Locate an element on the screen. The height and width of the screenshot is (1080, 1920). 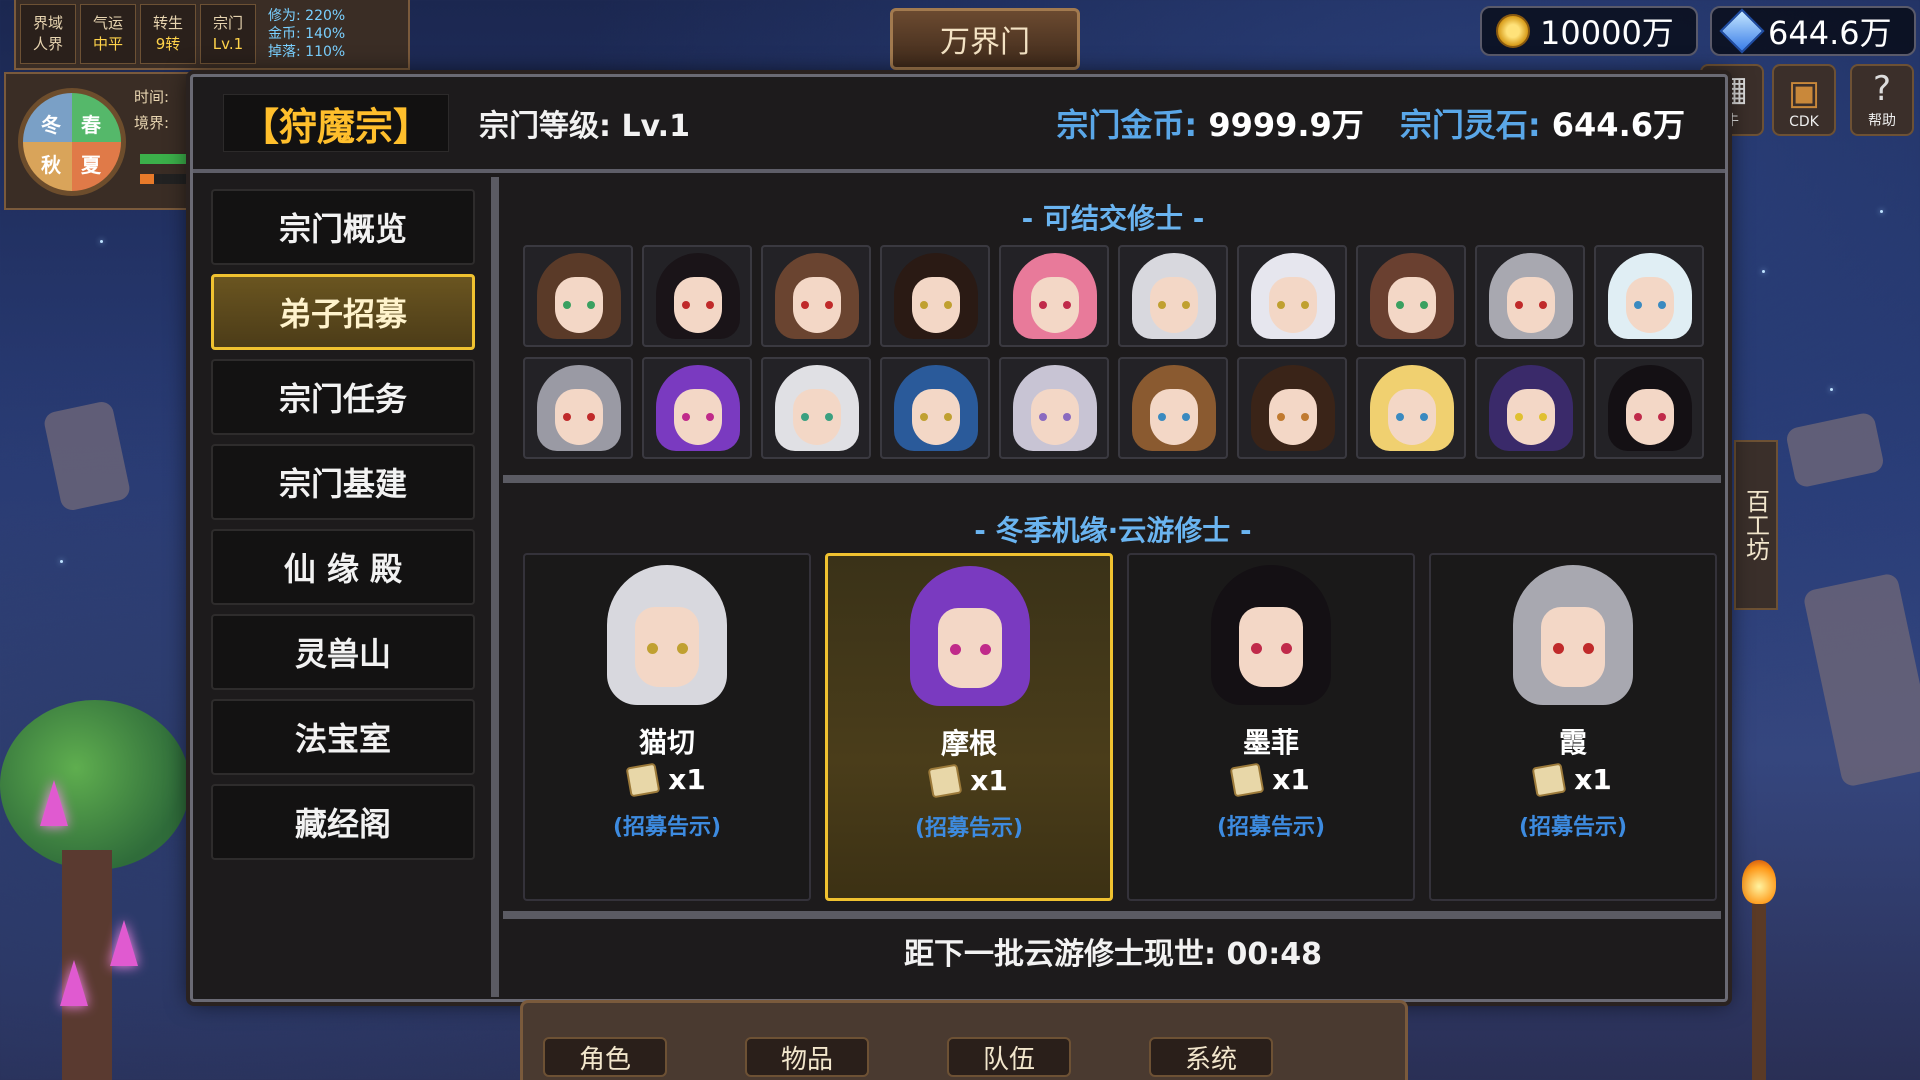
wanderer-quantity: x1 is located at coordinates (969, 780).